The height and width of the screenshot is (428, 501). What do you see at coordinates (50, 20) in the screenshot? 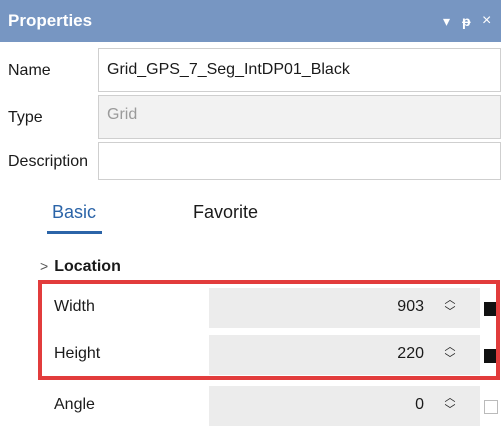
I see `panel-title: Properties` at bounding box center [50, 20].